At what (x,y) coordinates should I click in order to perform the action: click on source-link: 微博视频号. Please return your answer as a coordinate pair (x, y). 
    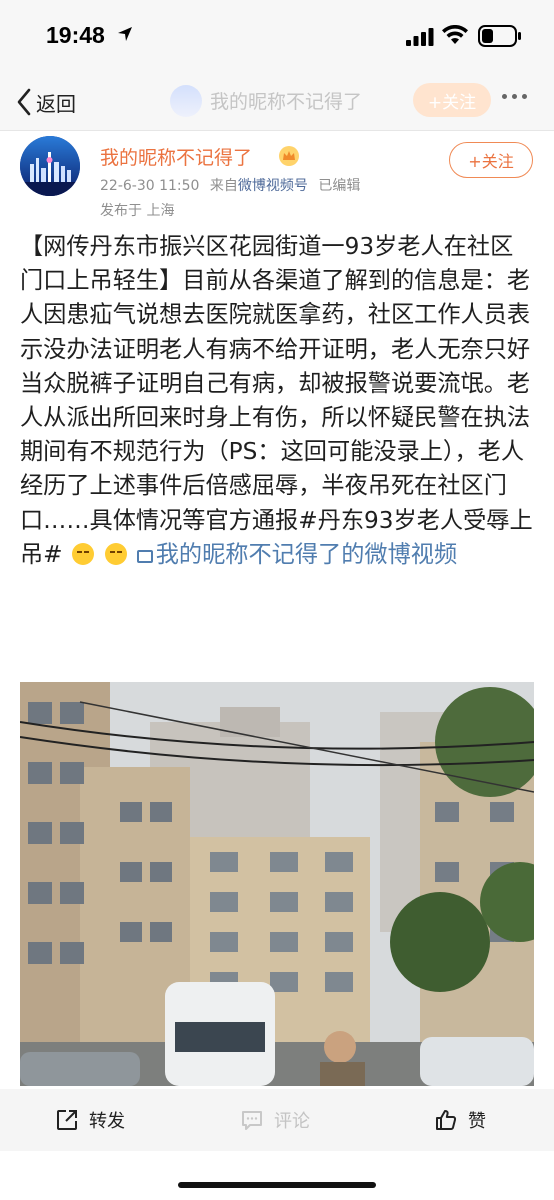
    Looking at the image, I should click on (273, 186).